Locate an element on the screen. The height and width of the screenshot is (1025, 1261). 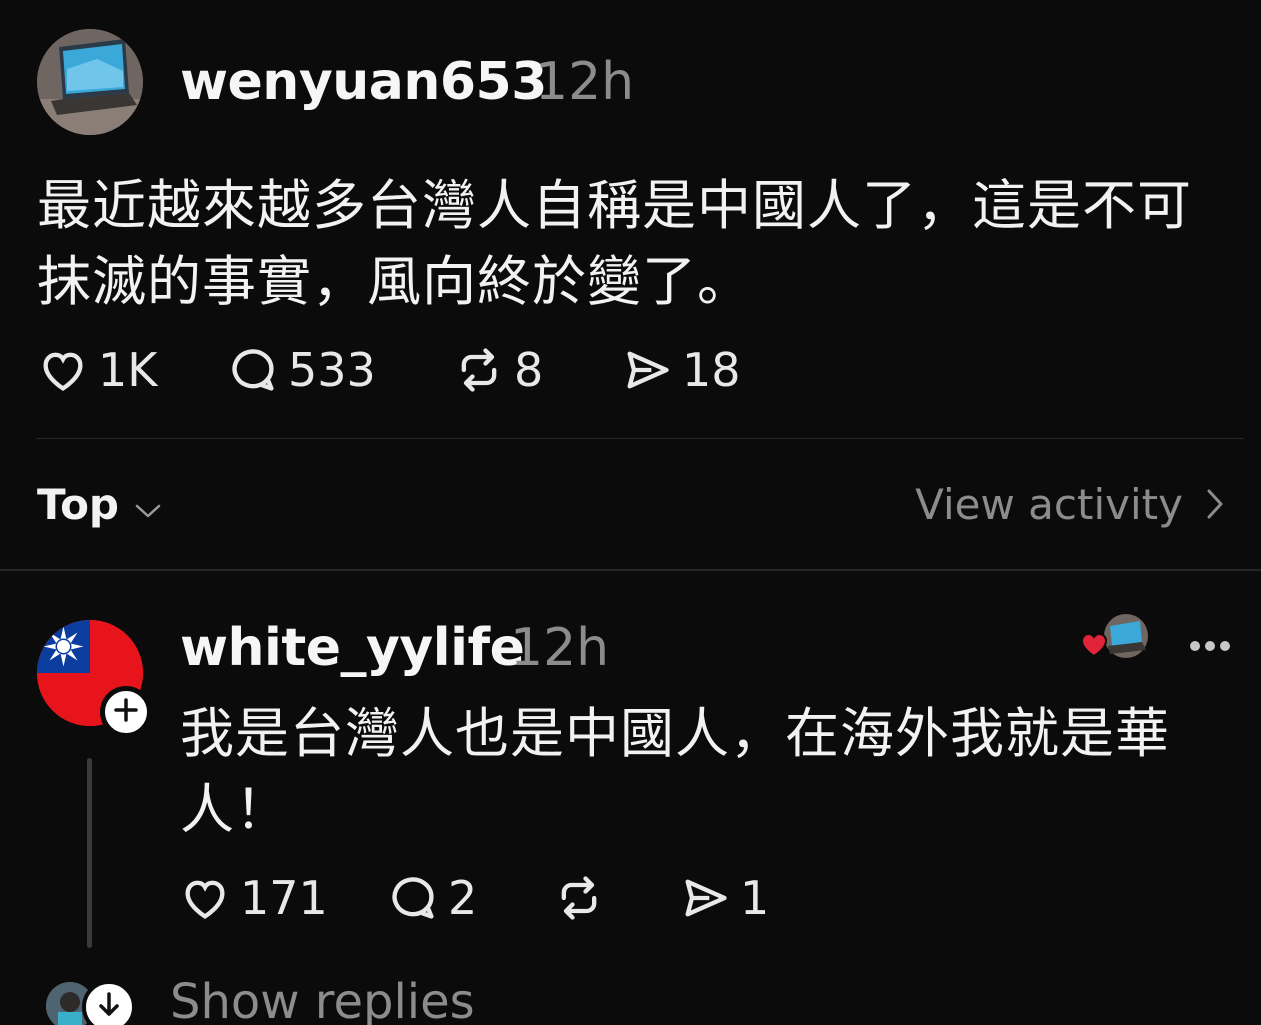
reply-comment-count: 2 is located at coordinates (463, 898).